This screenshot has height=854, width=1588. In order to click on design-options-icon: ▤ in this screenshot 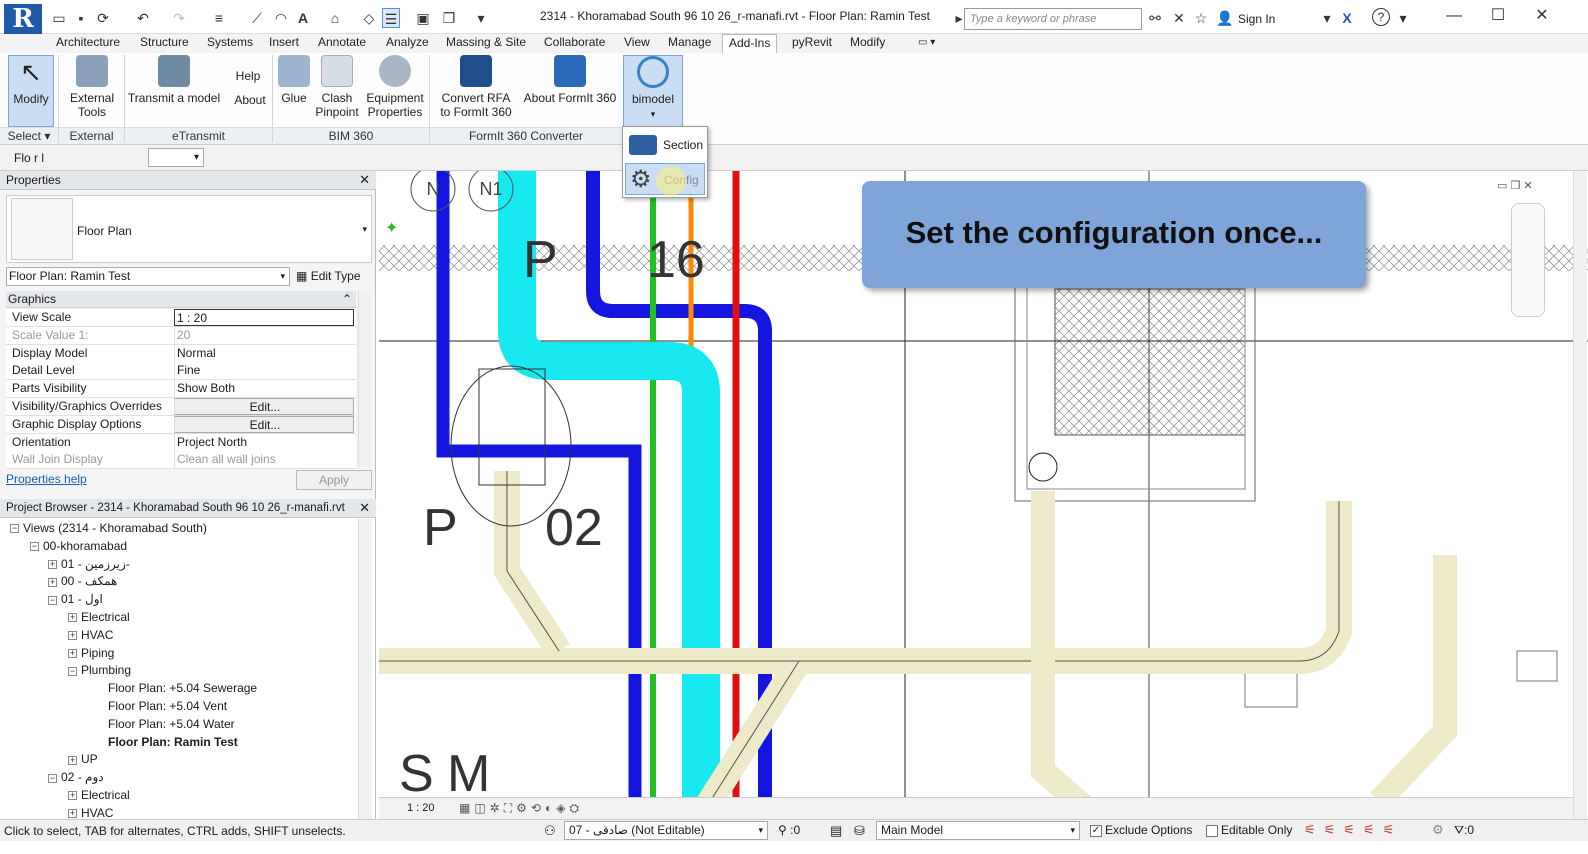, I will do `click(836, 831)`.